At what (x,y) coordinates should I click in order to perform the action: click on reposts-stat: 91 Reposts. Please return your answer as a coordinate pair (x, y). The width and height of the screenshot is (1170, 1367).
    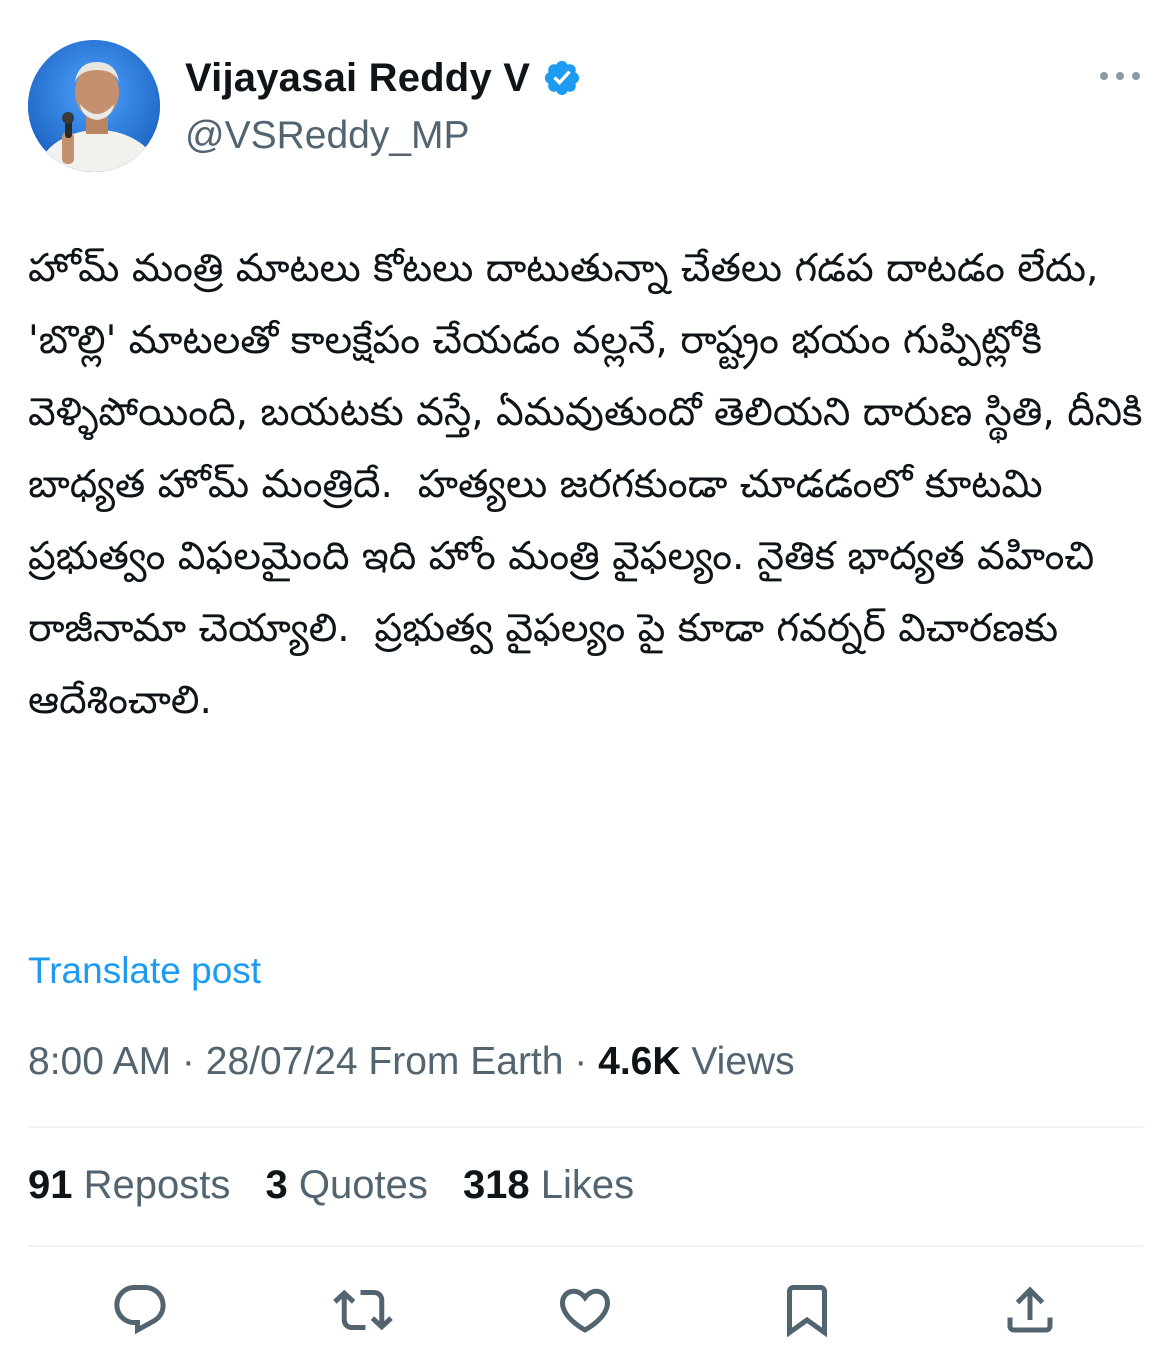
    Looking at the image, I should click on (129, 1185).